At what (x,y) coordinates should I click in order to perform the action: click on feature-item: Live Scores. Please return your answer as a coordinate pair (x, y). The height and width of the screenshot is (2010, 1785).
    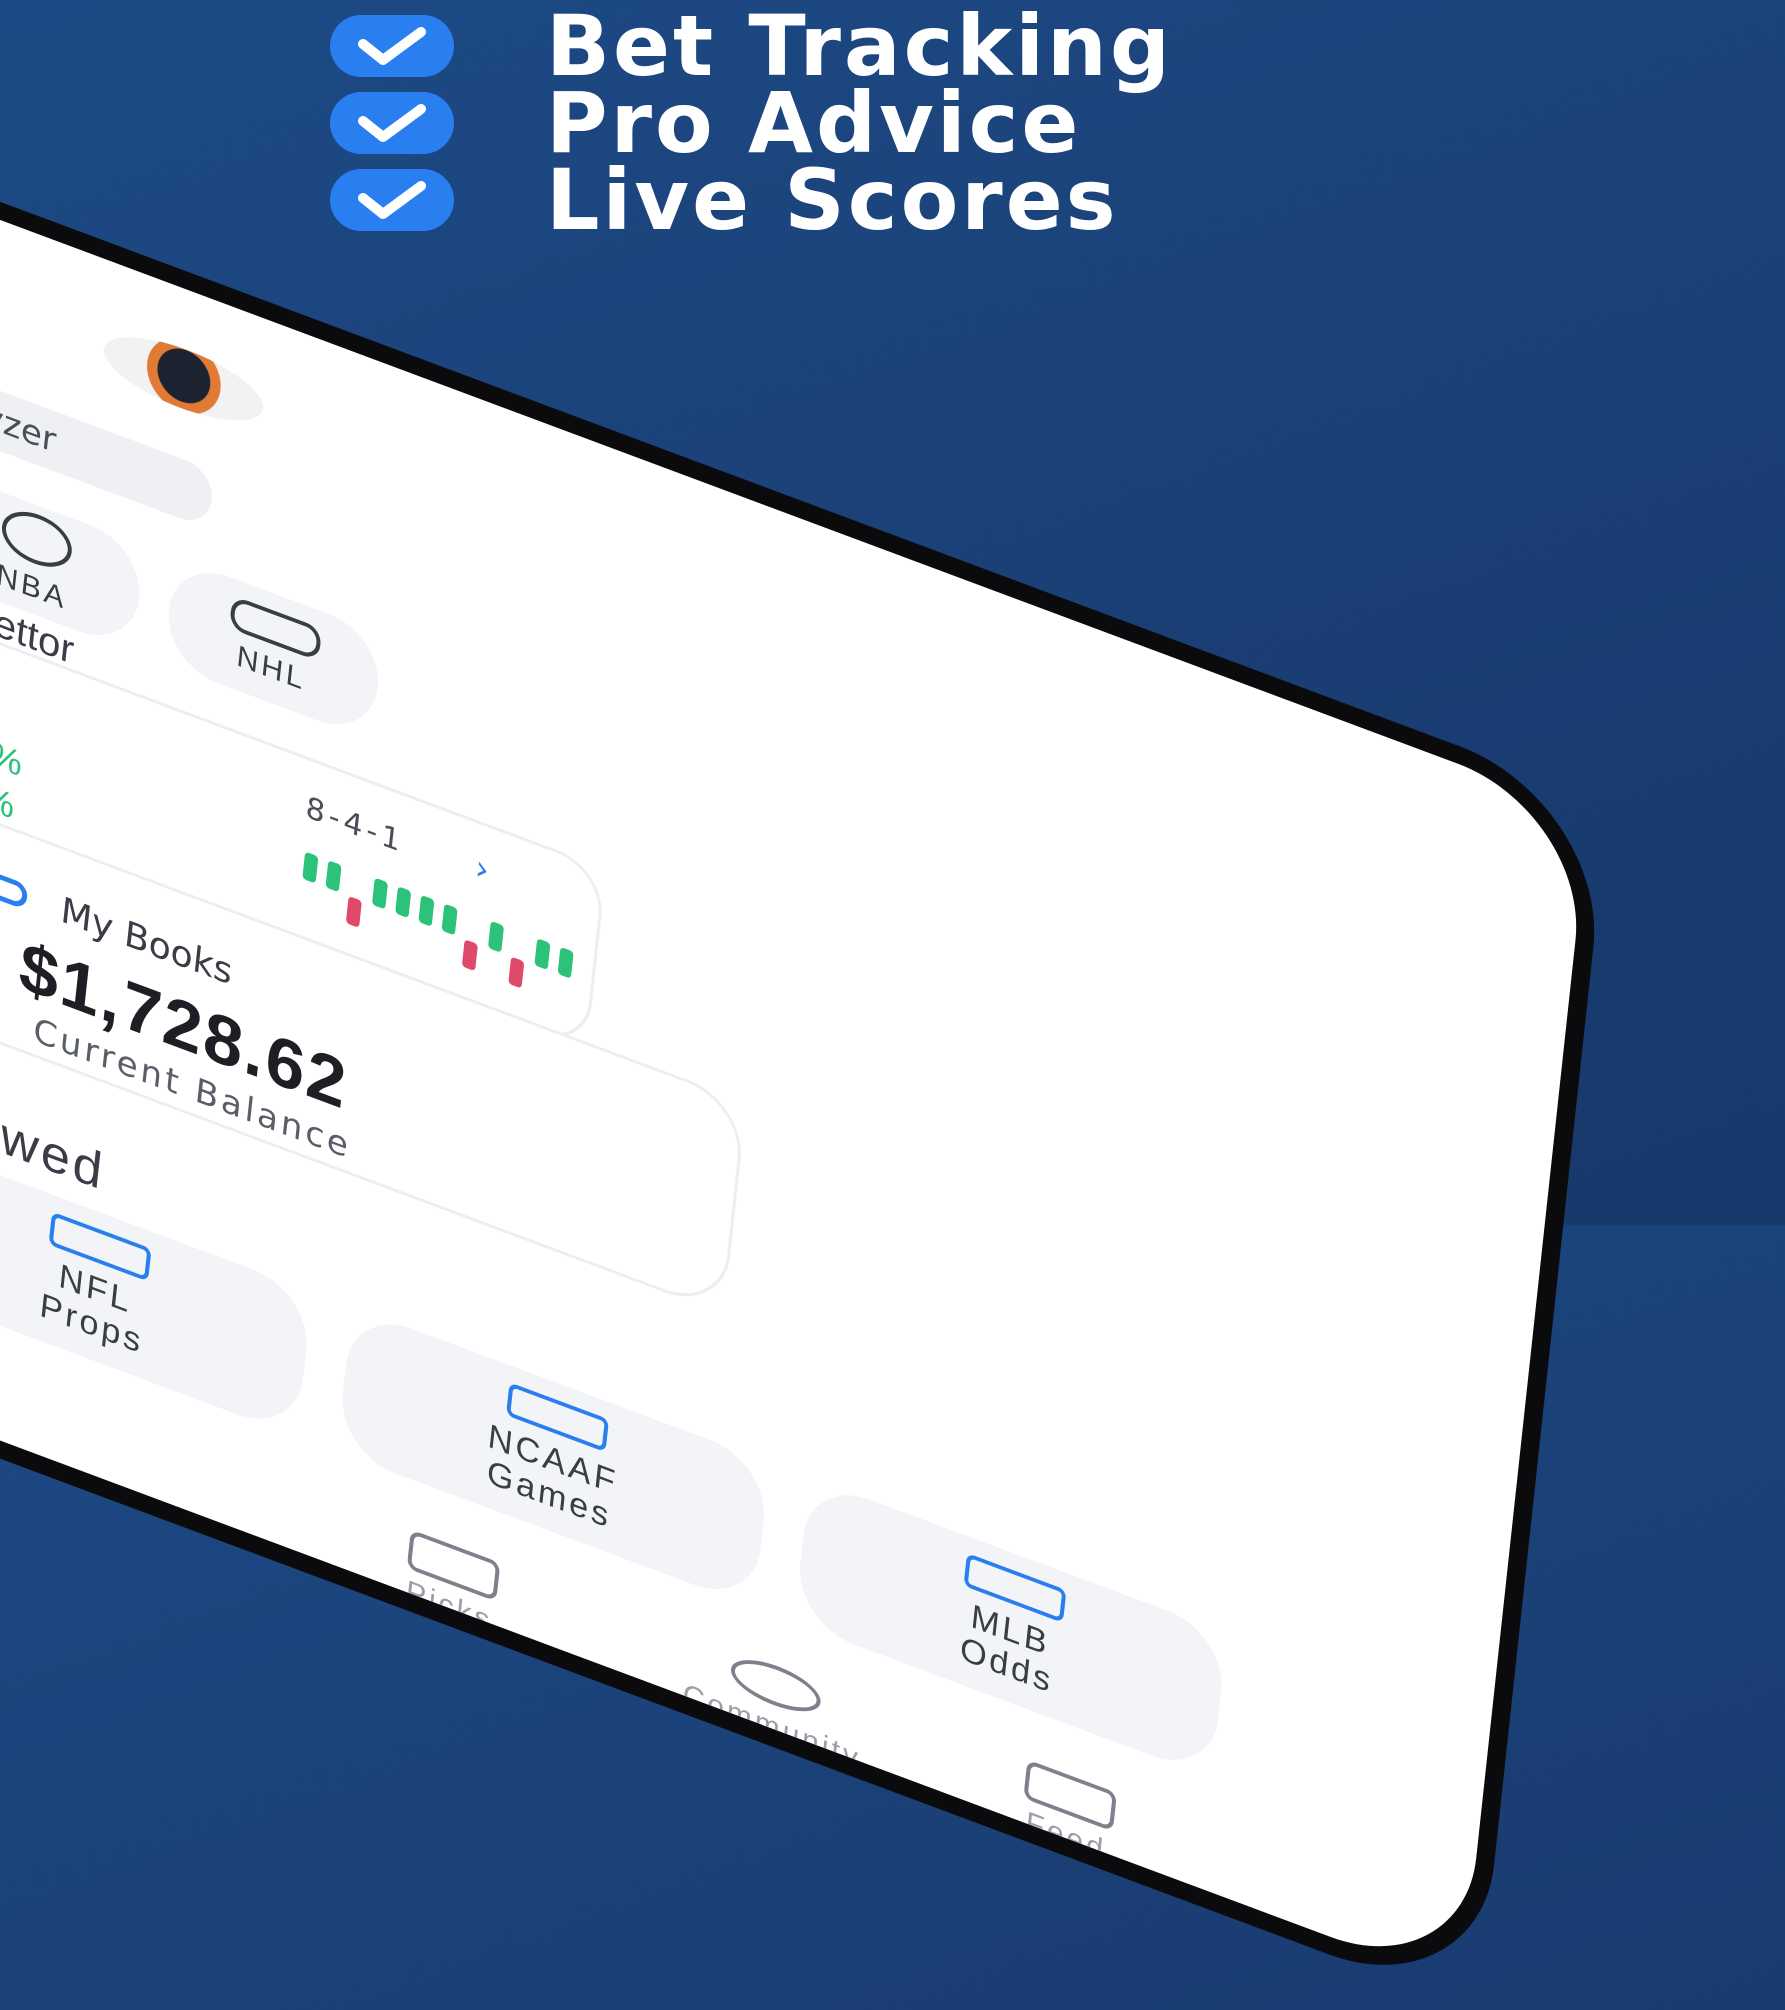
    Looking at the image, I should click on (765, 200).